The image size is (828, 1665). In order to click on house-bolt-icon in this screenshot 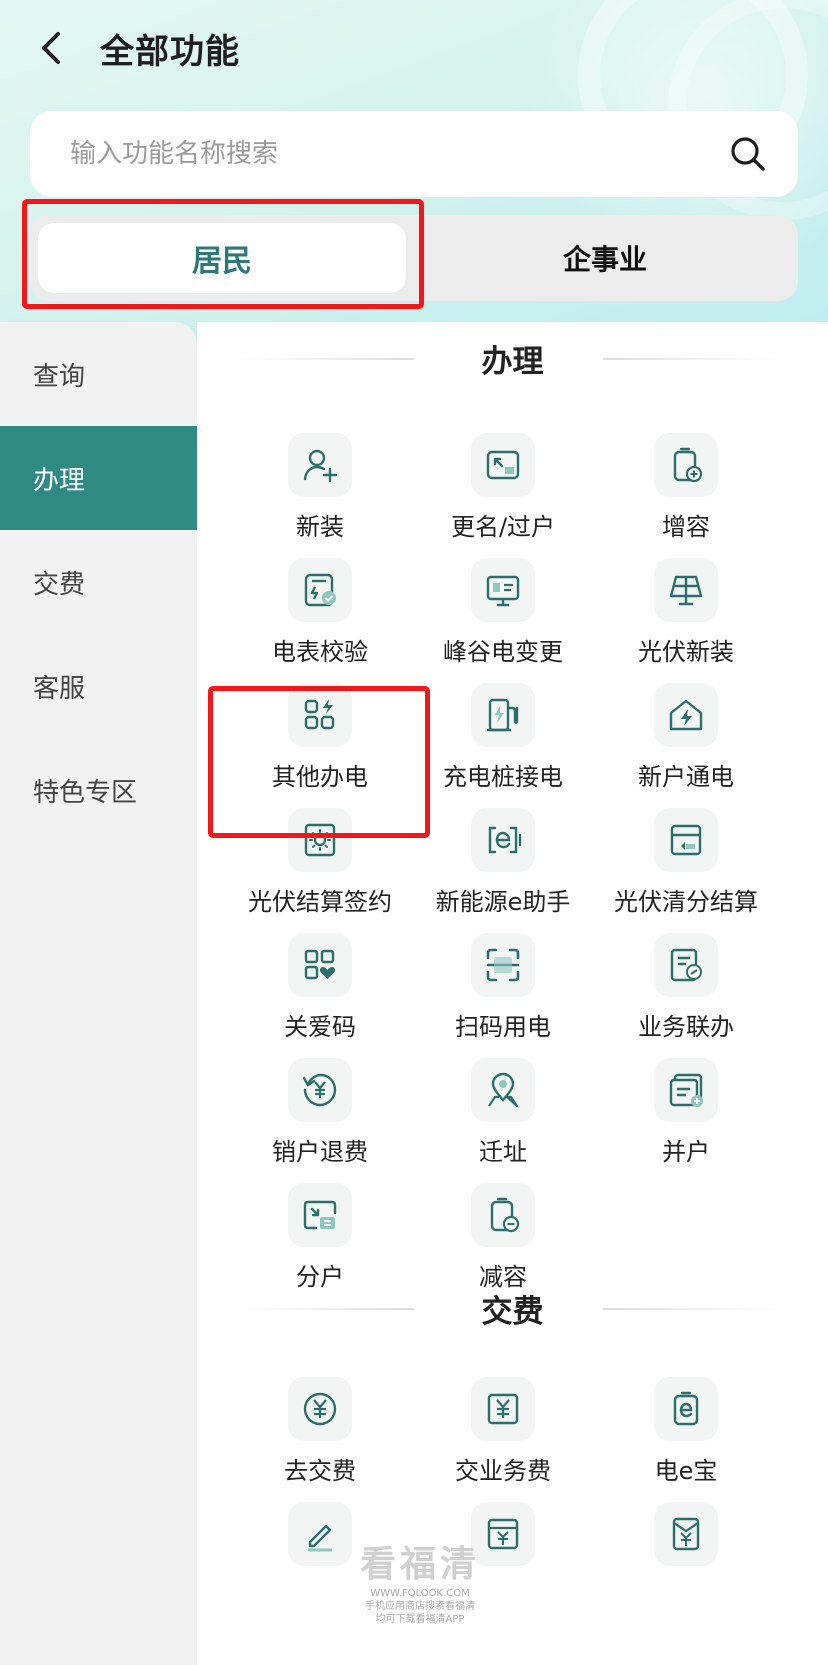, I will do `click(686, 715)`.